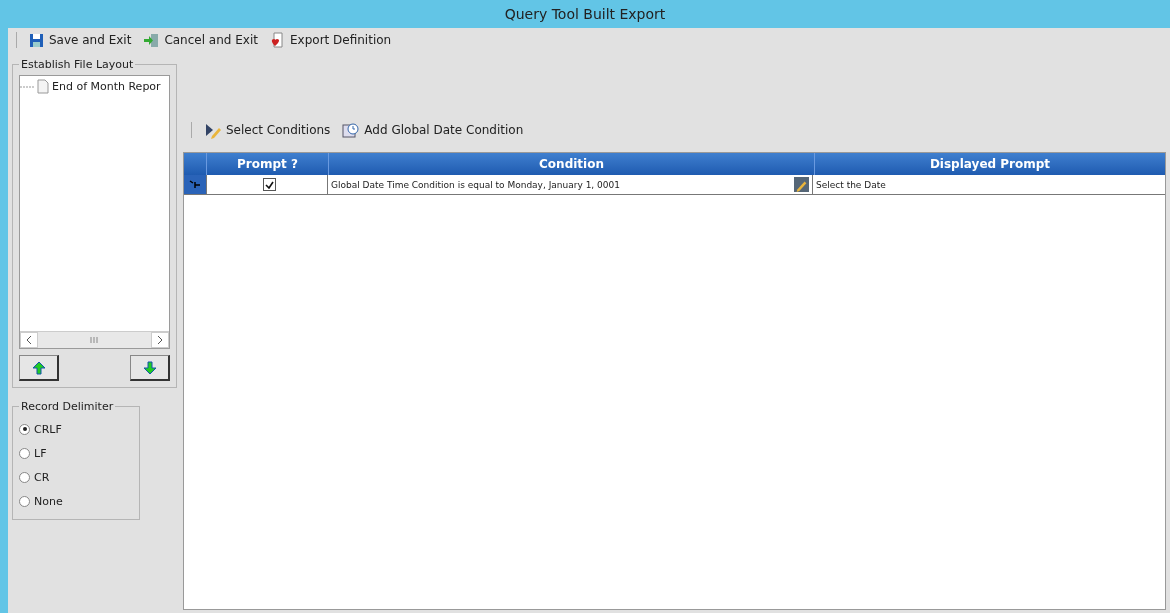 The height and width of the screenshot is (613, 1170). Describe the element at coordinates (351, 130) in the screenshot. I see `calendar-icon` at that location.